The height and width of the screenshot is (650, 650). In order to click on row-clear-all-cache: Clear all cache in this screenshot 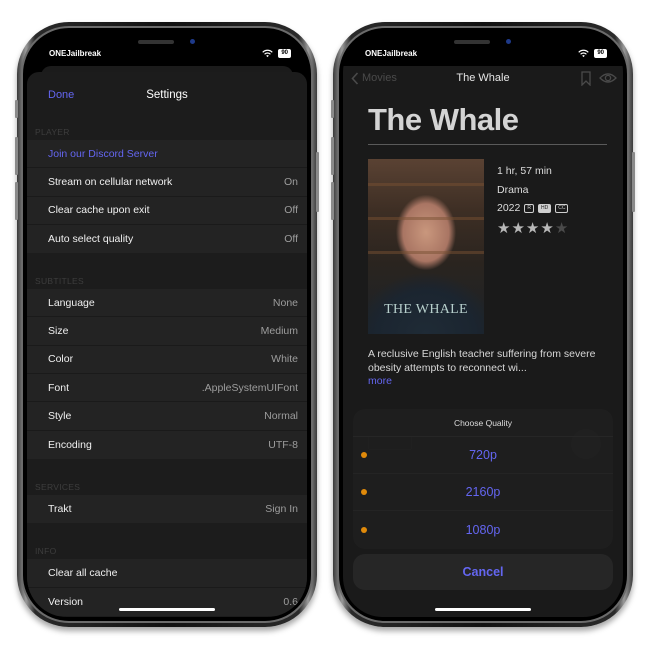, I will do `click(167, 573)`.